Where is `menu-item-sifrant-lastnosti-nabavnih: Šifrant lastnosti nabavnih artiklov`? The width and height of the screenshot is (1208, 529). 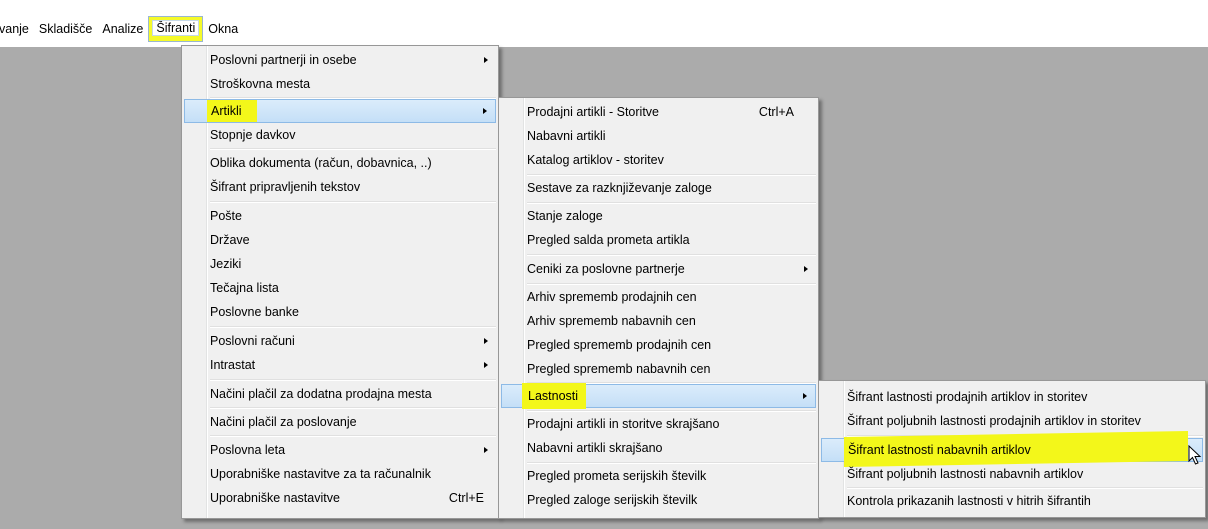
menu-item-sifrant-lastnosti-nabavnih: Šifrant lastnosti nabavnih artiklov is located at coordinates (1012, 449).